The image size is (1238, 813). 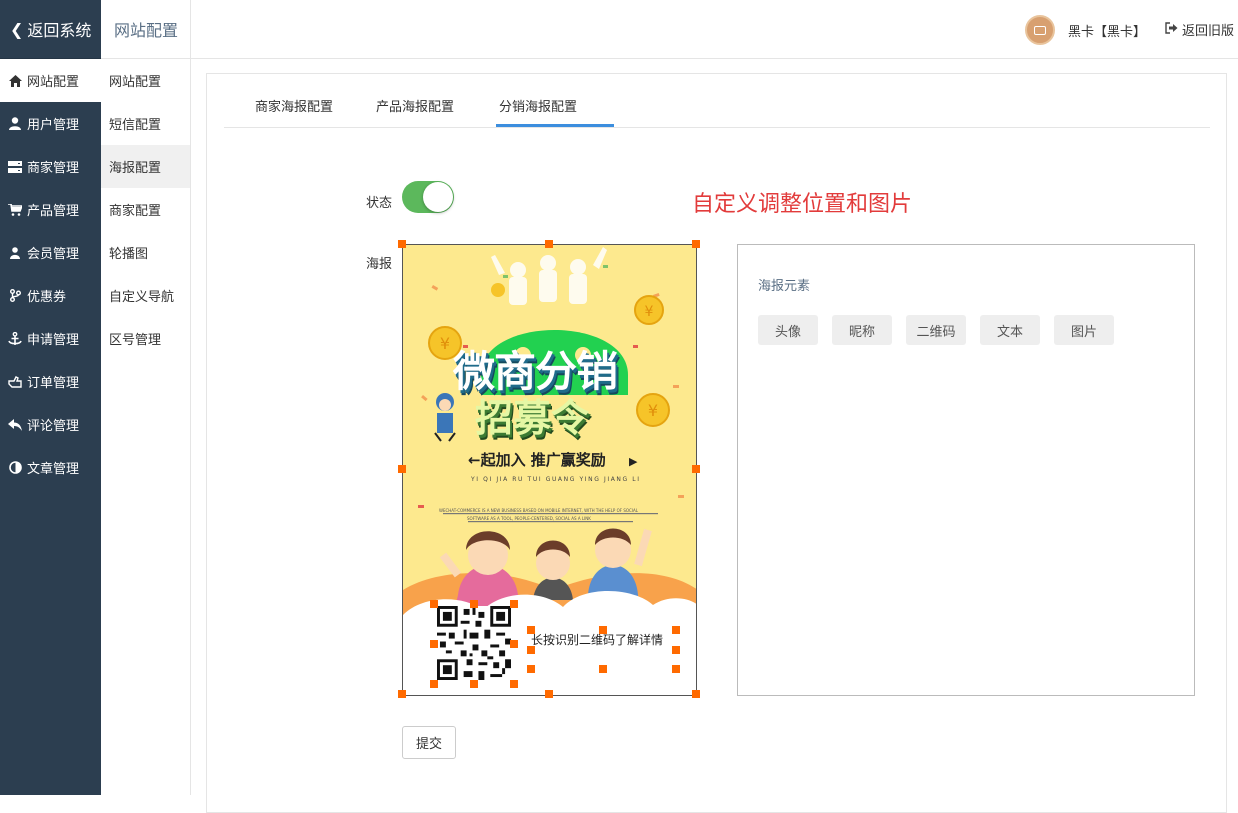 What do you see at coordinates (15, 167) in the screenshot?
I see `server-icon` at bounding box center [15, 167].